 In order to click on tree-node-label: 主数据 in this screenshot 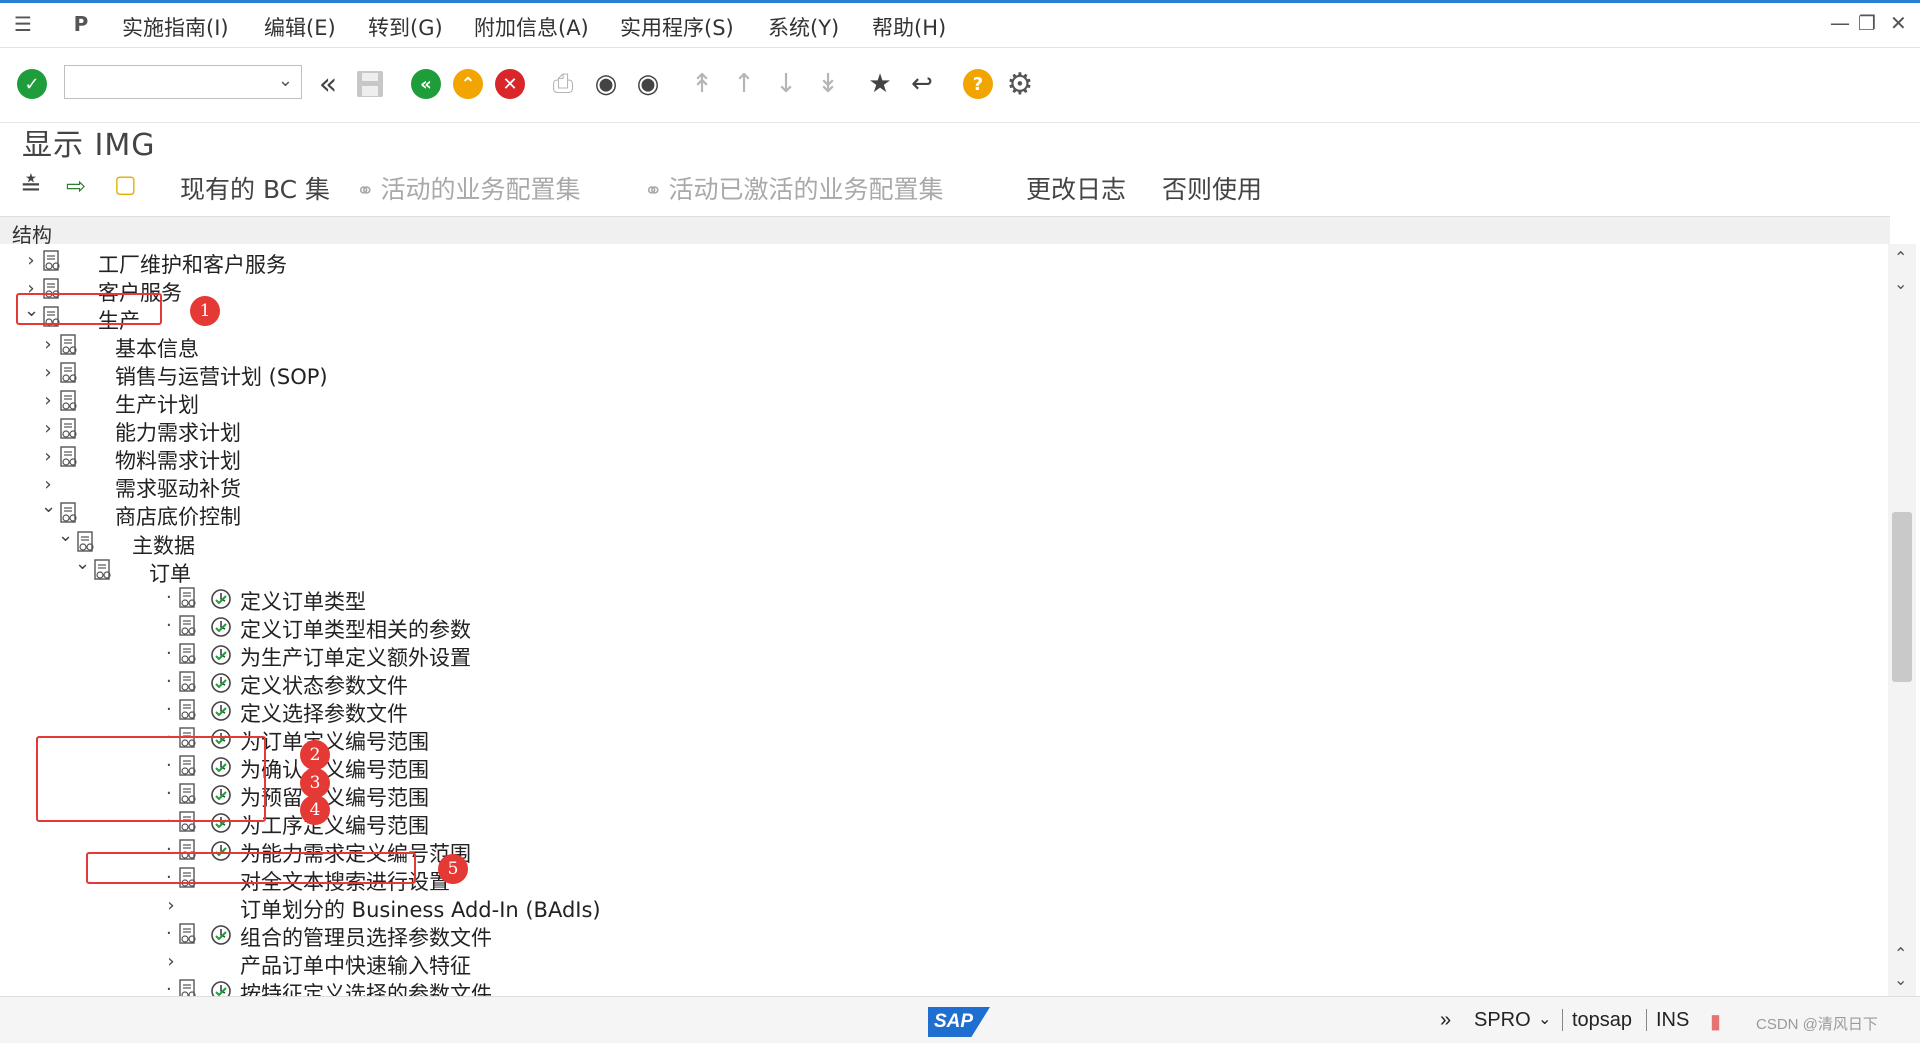, I will do `click(163, 545)`.